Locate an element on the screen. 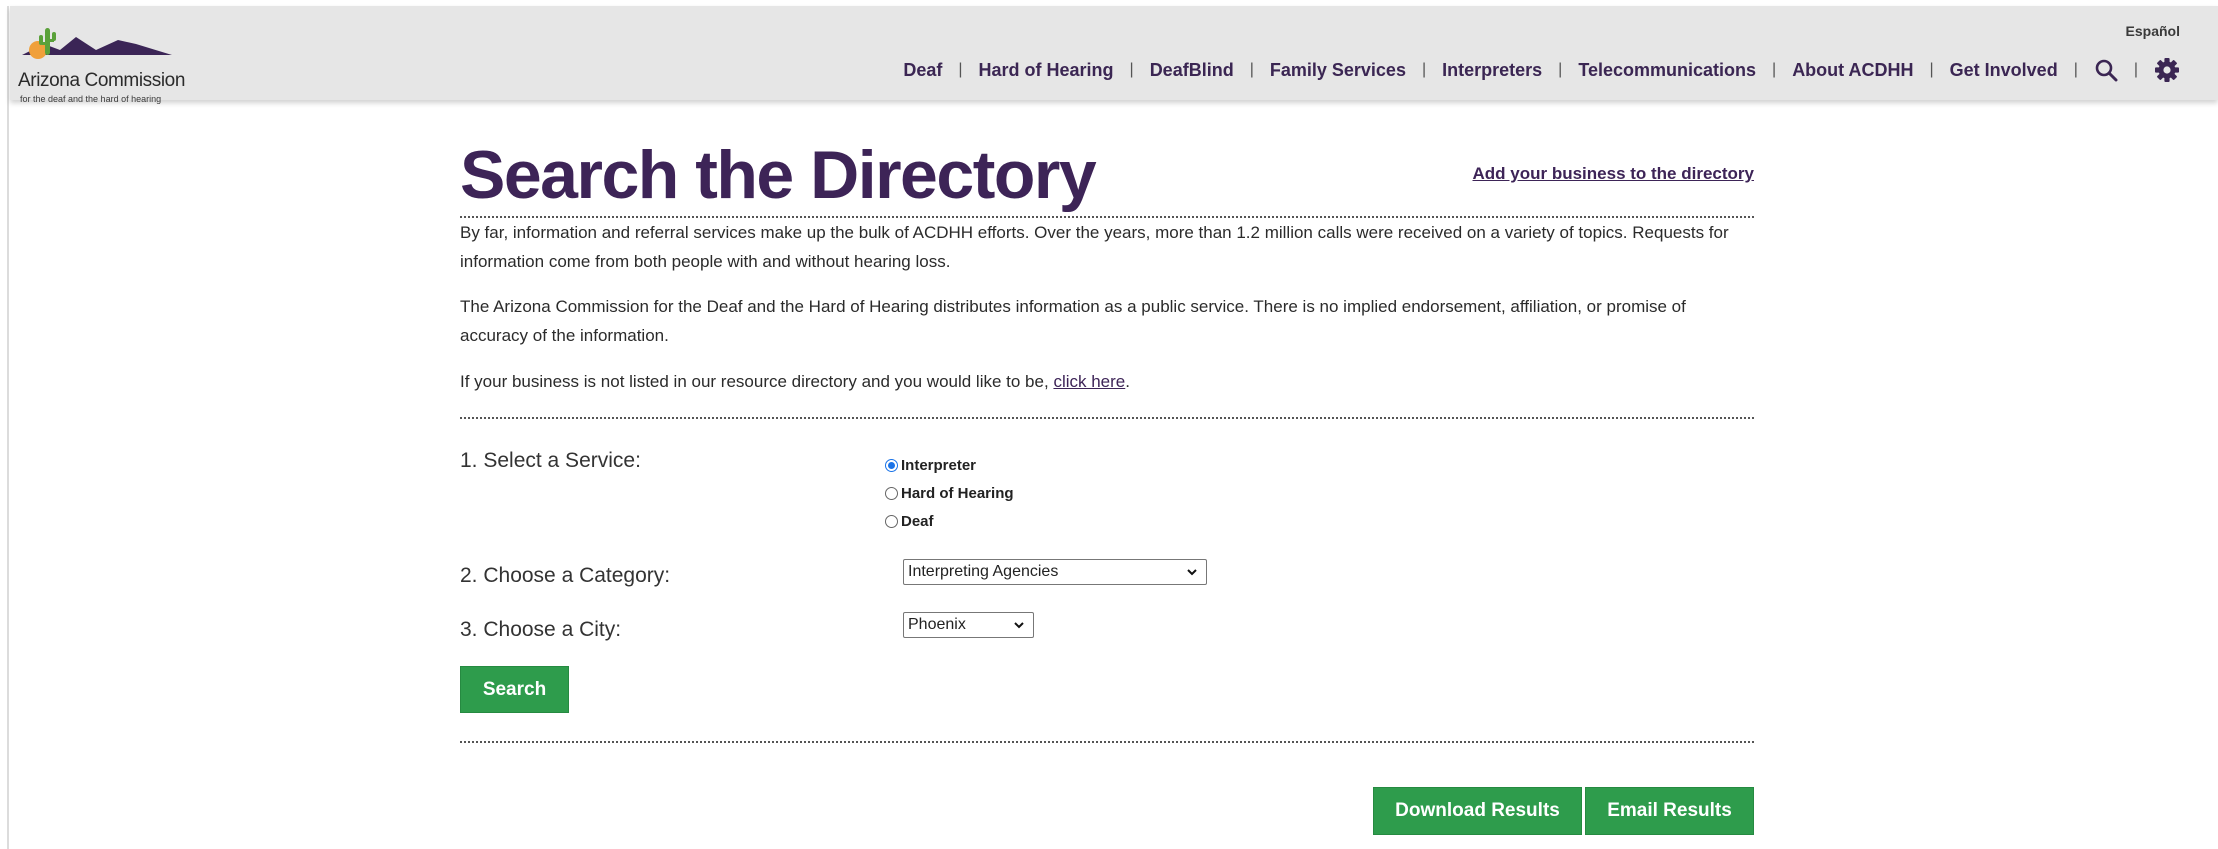 The height and width of the screenshot is (849, 2218). category-select-value: Interpreting Agencies is located at coordinates (983, 571).